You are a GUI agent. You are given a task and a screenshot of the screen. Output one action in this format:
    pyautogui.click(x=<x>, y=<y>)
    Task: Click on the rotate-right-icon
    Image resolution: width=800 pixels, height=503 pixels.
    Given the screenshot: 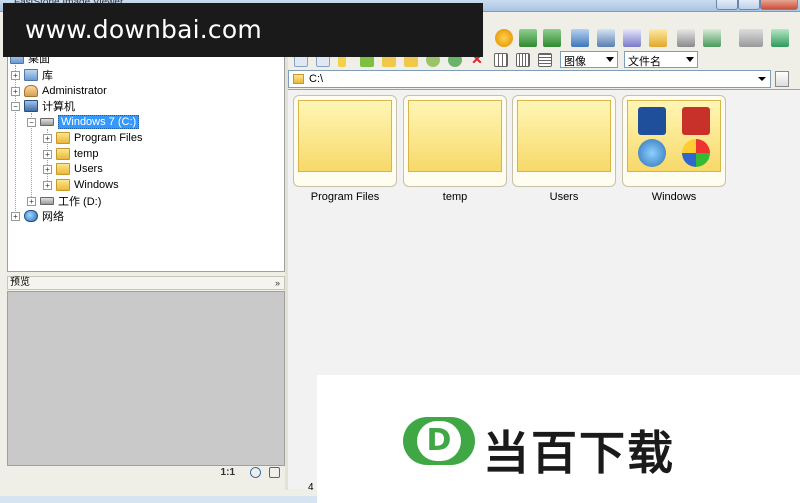 What is the action you would take?
    pyautogui.click(x=552, y=38)
    